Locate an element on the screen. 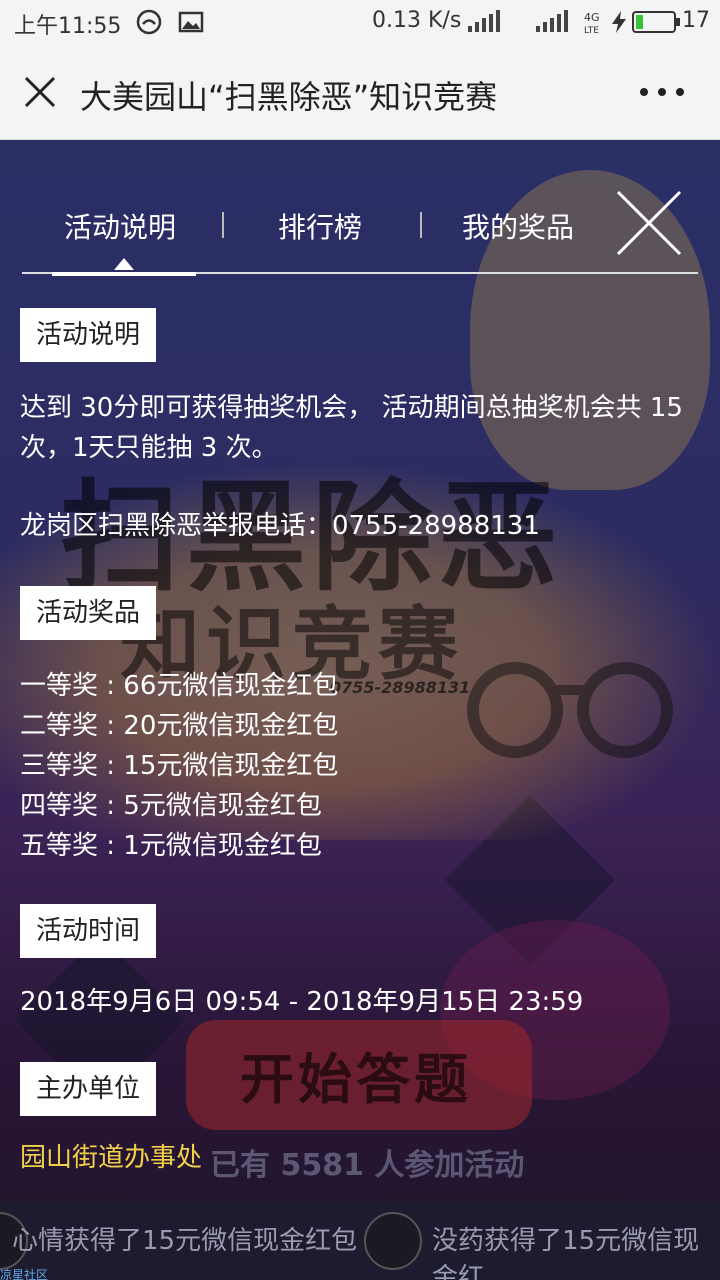 This screenshot has width=720, height=1280. prize-item: 二等奖 : 20元微信现金红包 is located at coordinates (179, 726).